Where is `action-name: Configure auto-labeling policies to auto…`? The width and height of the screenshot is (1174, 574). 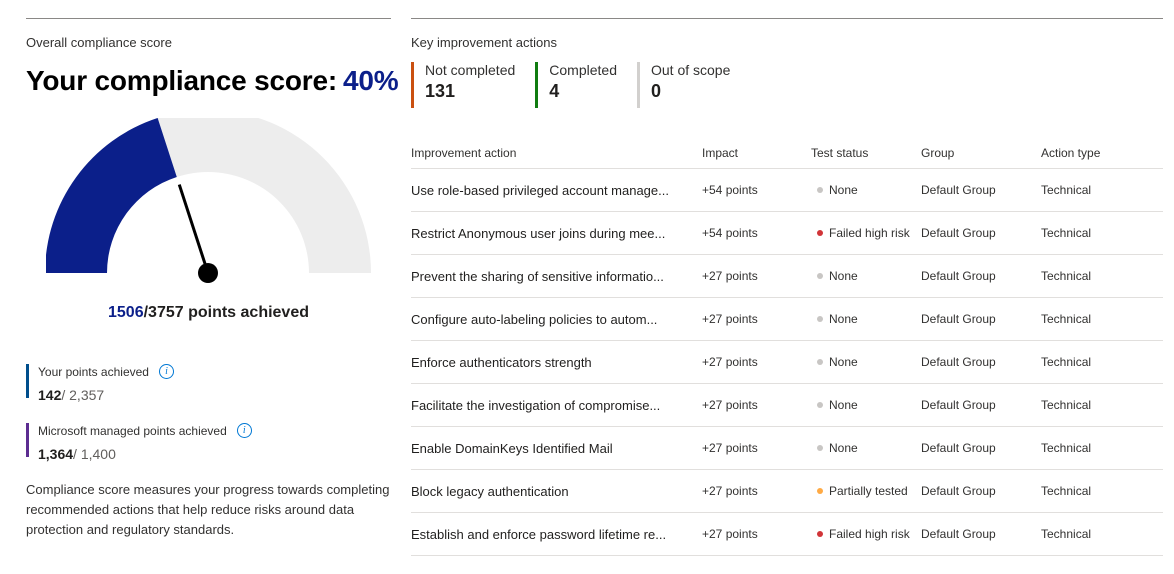
action-name: Configure auto-labeling policies to auto… is located at coordinates (556, 319).